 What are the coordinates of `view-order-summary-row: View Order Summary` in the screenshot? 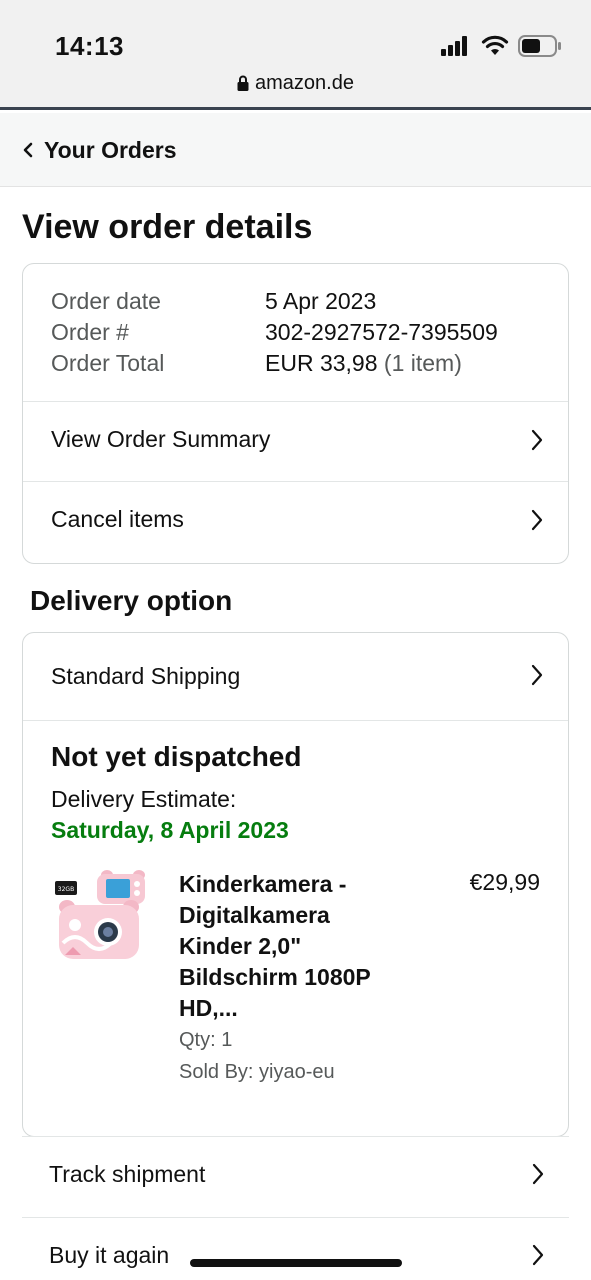 It's located at (295, 442).